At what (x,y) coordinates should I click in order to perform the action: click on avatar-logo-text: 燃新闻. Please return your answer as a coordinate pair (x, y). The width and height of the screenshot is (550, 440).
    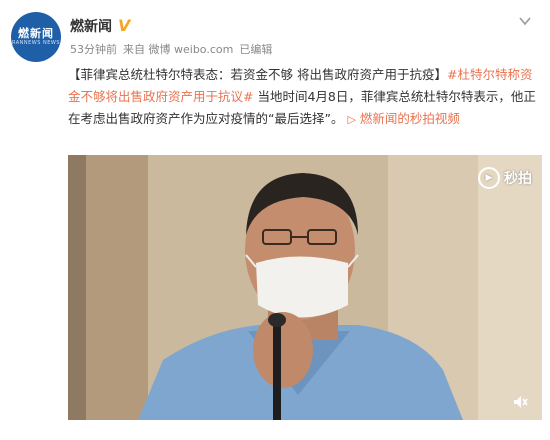
    Looking at the image, I should click on (36, 33).